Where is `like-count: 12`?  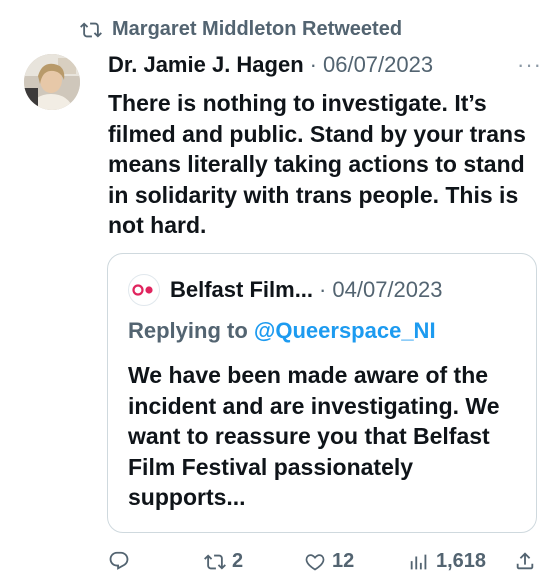 like-count: 12 is located at coordinates (343, 561).